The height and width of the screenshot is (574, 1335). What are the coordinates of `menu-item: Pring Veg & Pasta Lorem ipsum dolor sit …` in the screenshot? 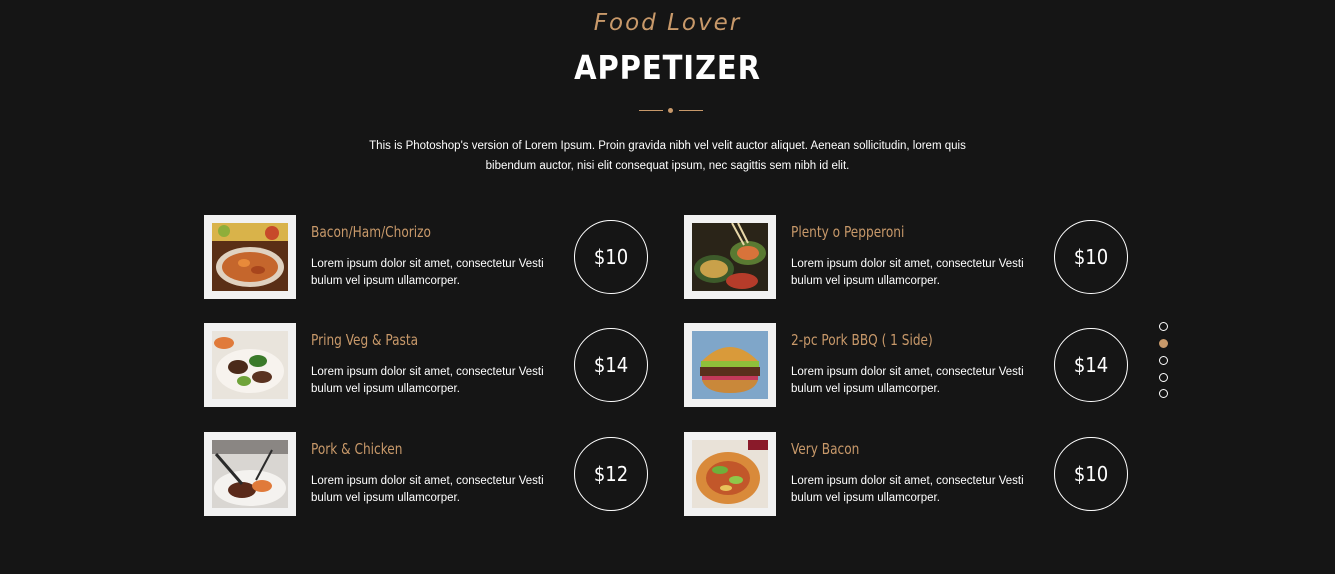 It's located at (434, 366).